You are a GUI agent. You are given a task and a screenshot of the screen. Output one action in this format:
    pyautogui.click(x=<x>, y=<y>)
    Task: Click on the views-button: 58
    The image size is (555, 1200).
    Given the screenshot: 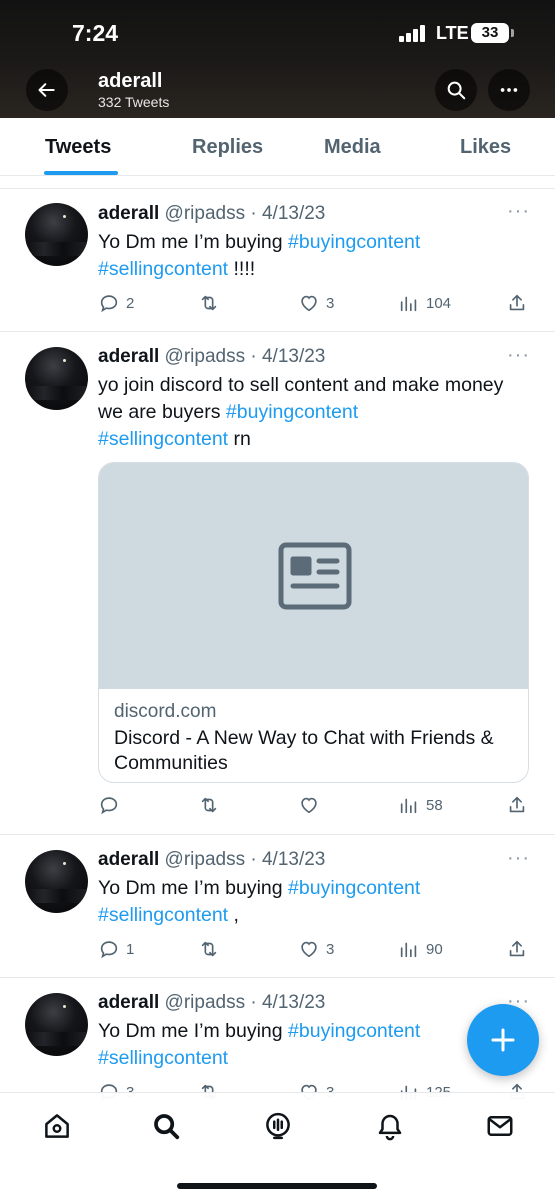 What is the action you would take?
    pyautogui.click(x=420, y=805)
    